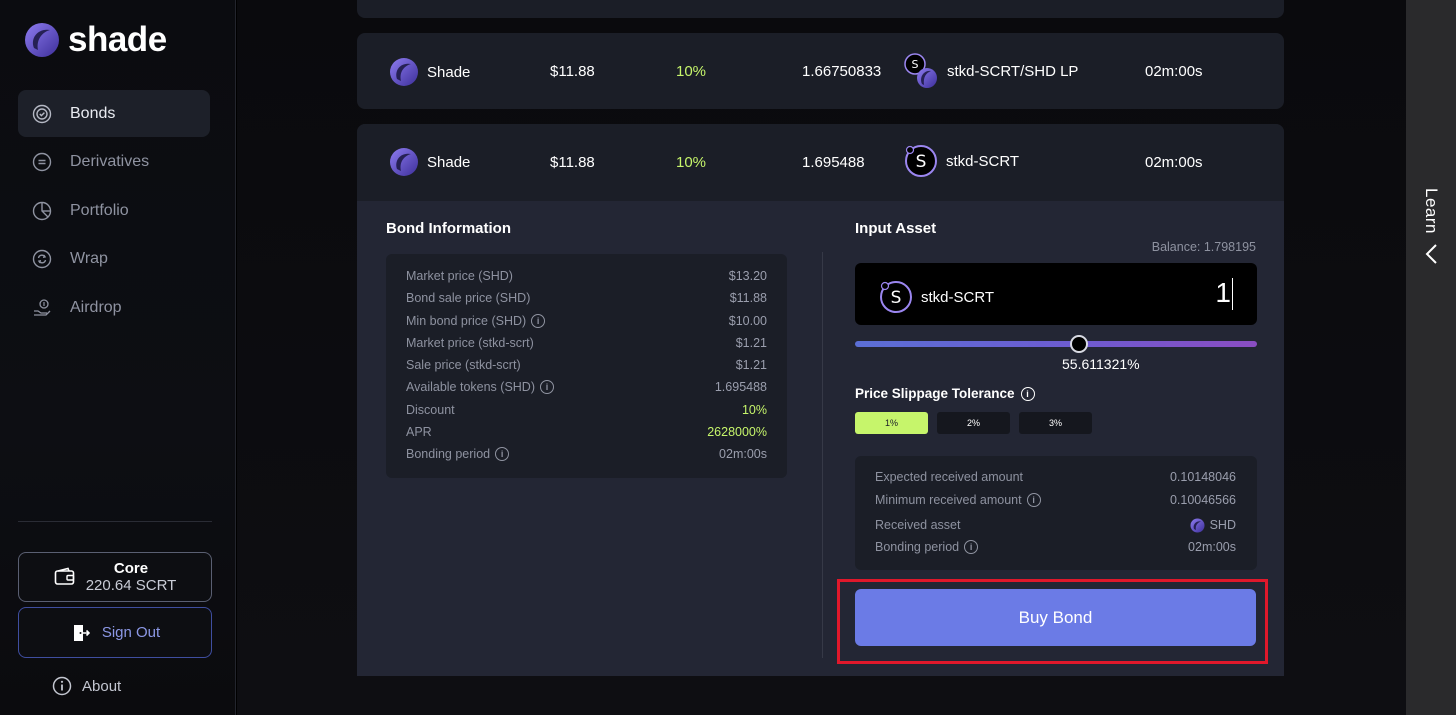 The width and height of the screenshot is (1456, 715). I want to click on wrap-icon, so click(42, 259).